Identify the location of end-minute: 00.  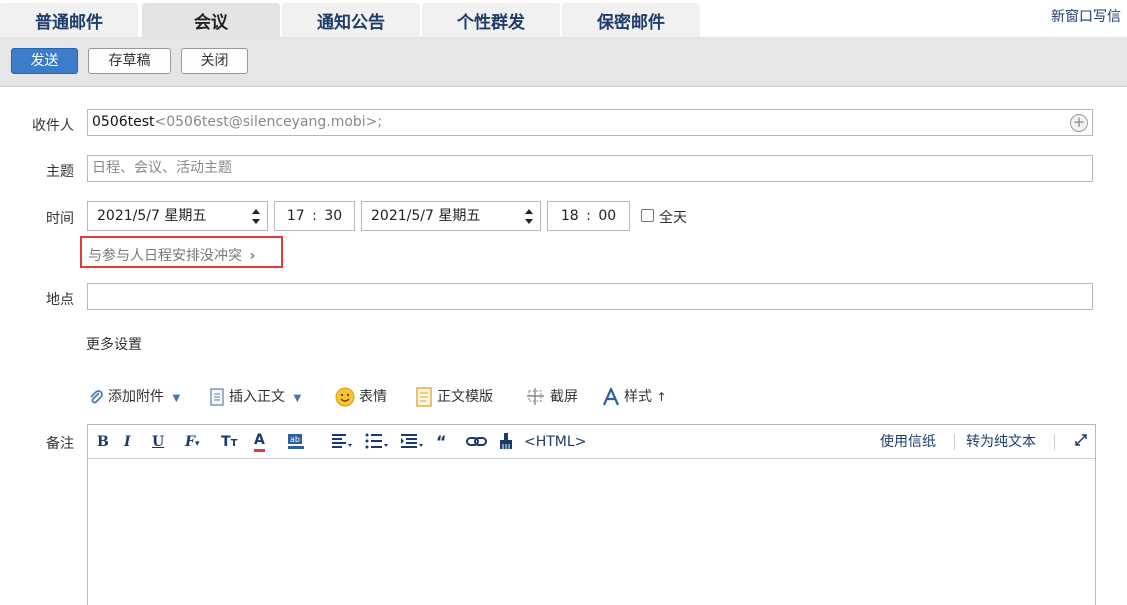
(607, 216).